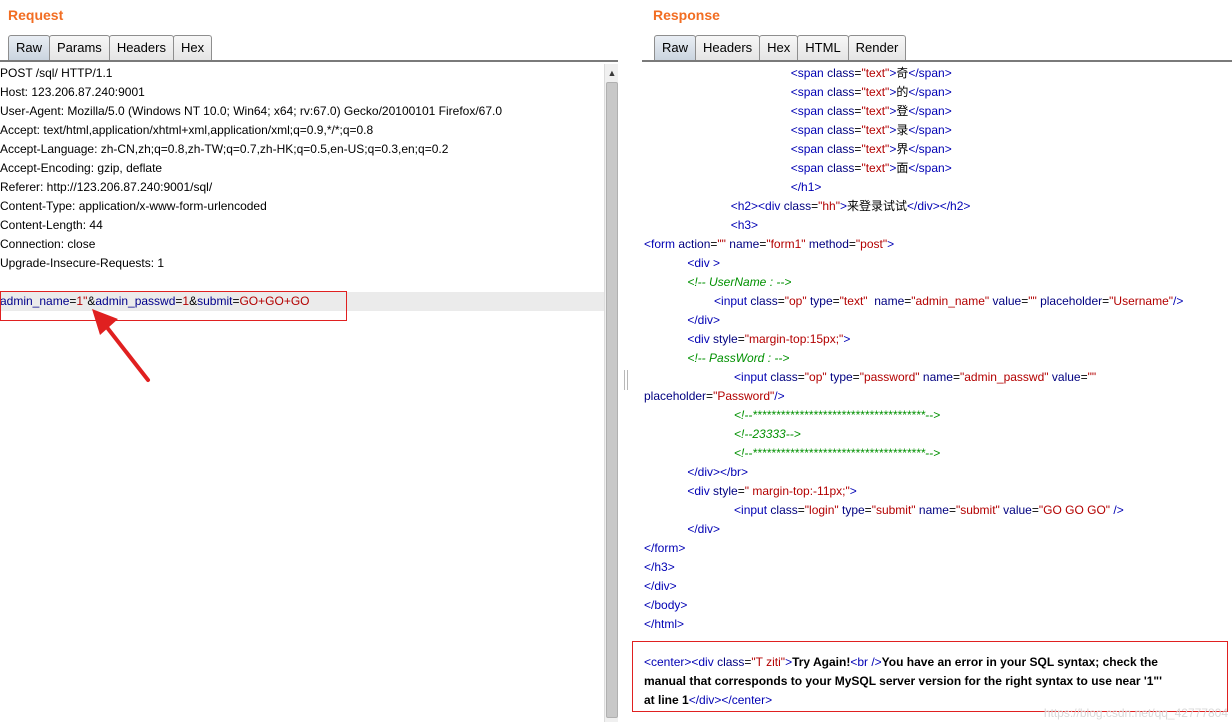 The width and height of the screenshot is (1232, 722). I want to click on code-line: <span class="text">录</span>, so click(871, 130).